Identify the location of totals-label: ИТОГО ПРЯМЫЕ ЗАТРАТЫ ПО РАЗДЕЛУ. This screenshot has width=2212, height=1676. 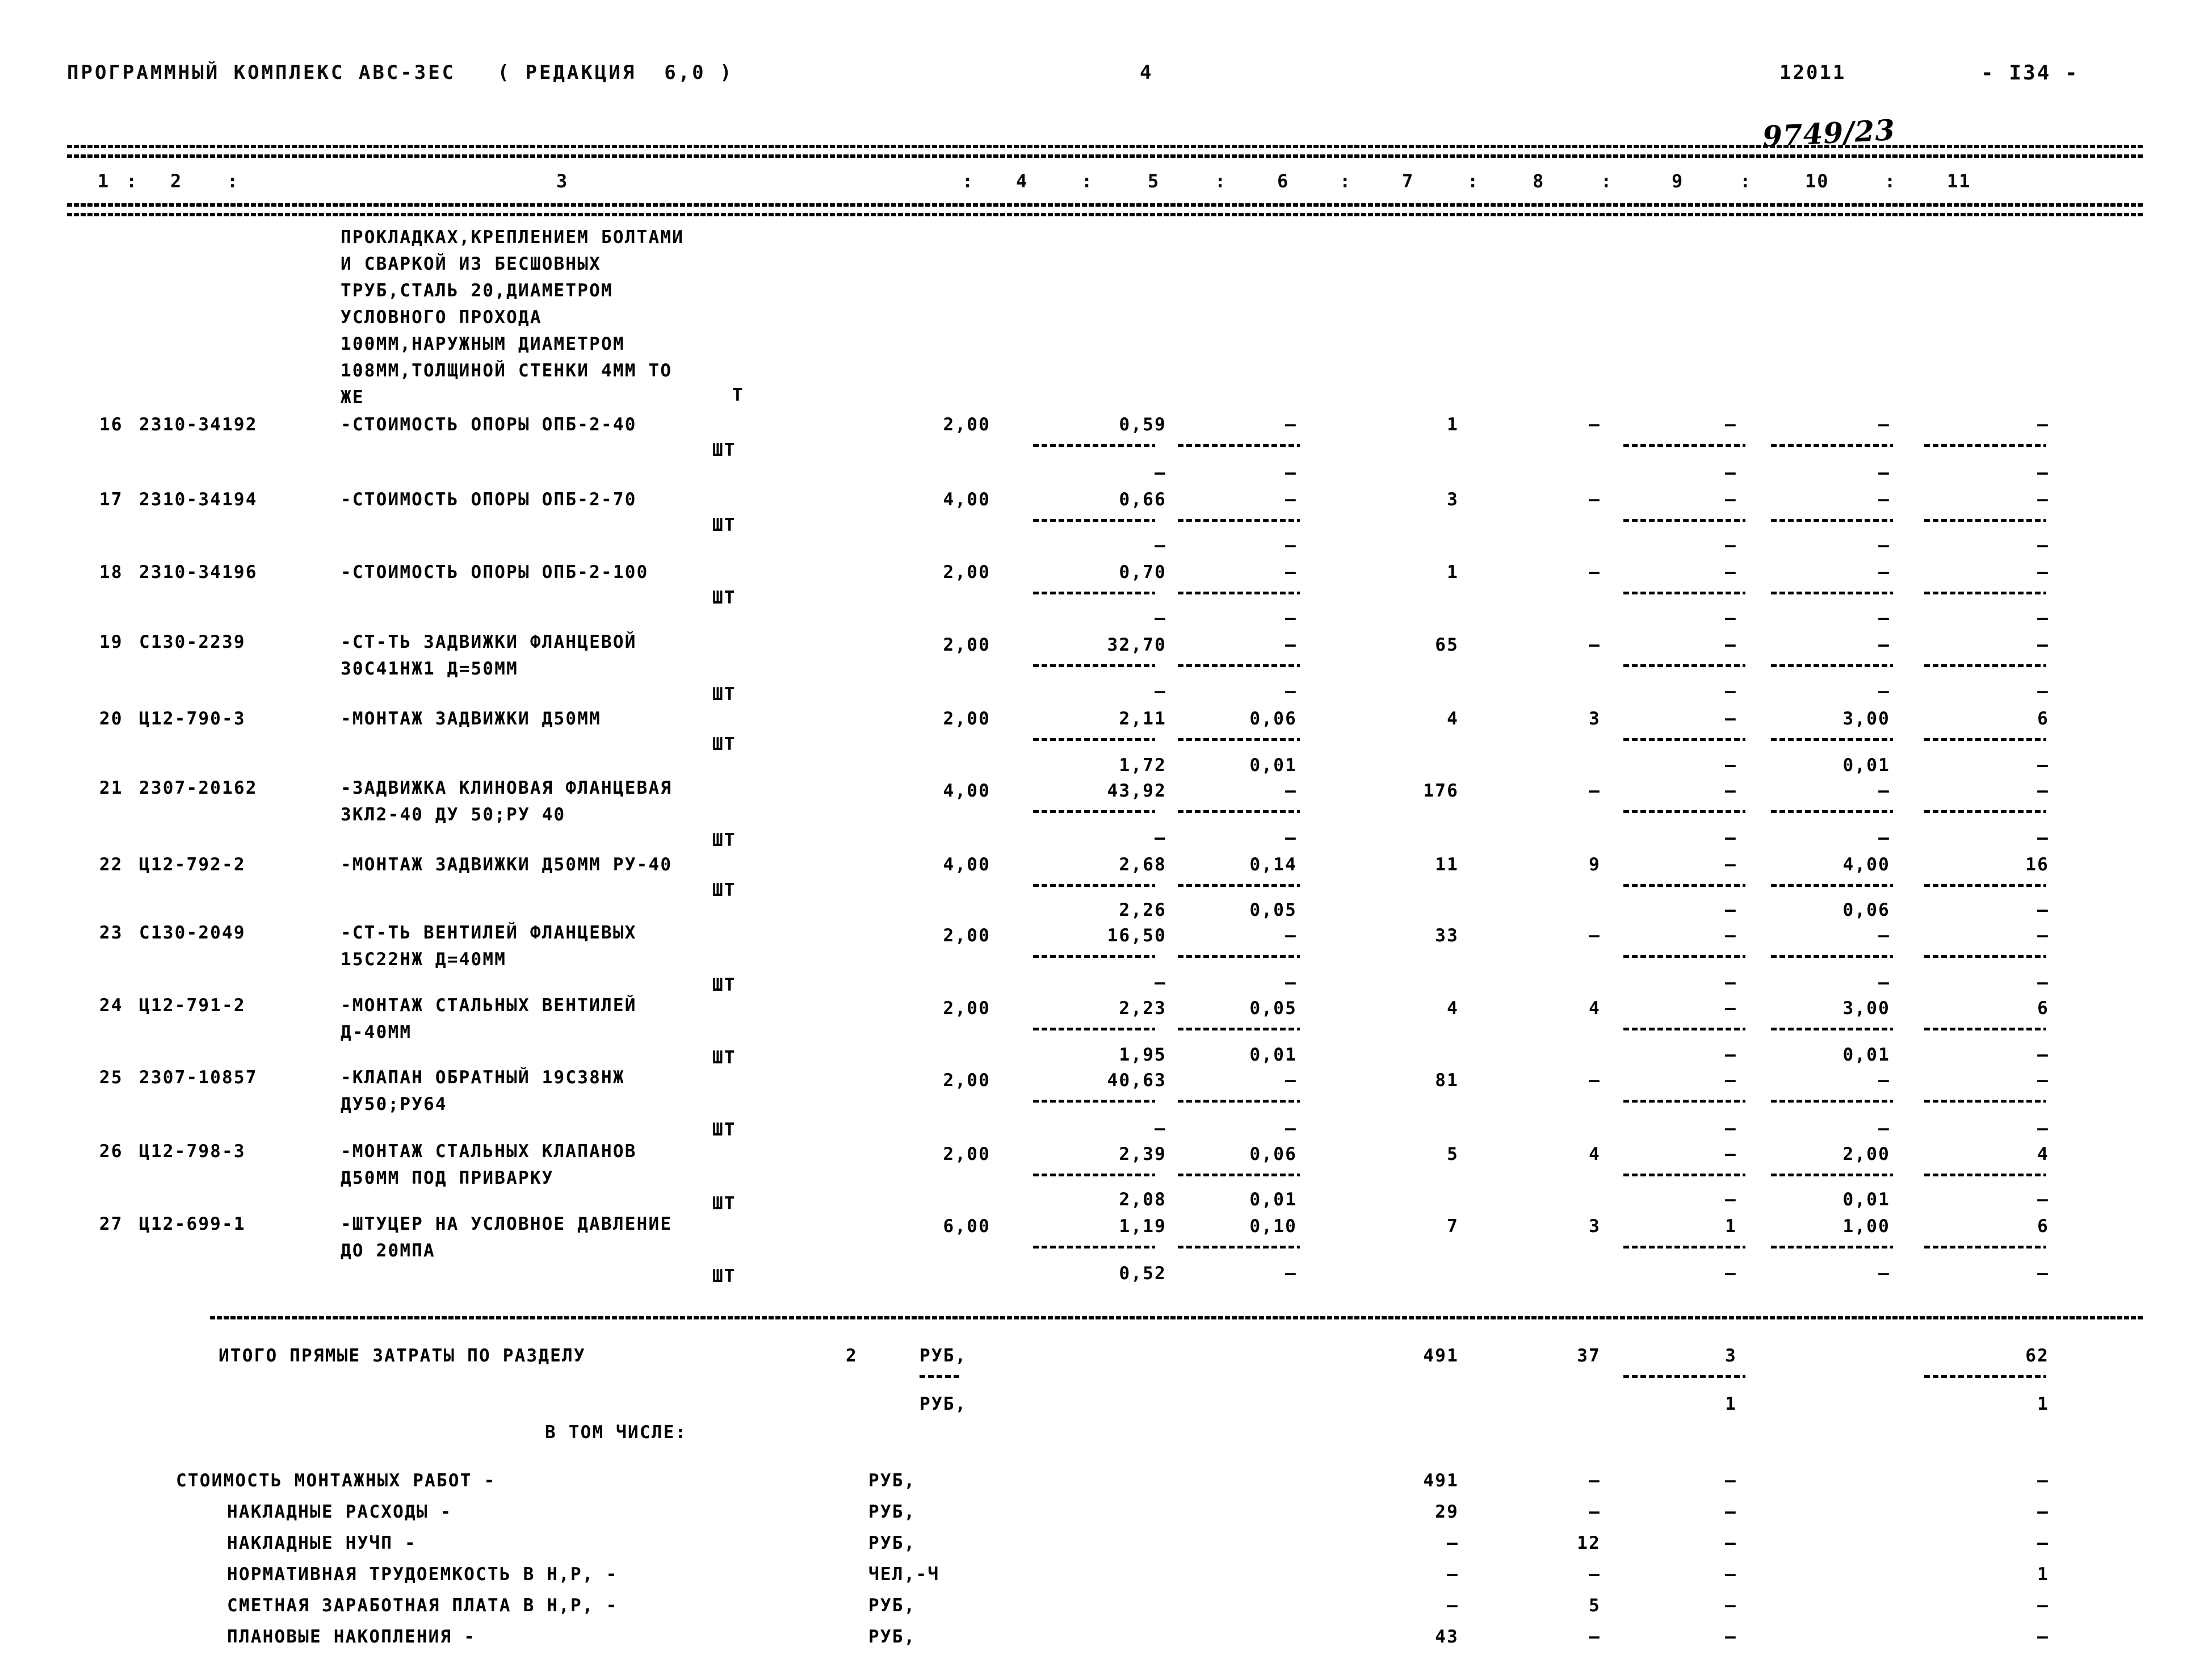
(402, 1356).